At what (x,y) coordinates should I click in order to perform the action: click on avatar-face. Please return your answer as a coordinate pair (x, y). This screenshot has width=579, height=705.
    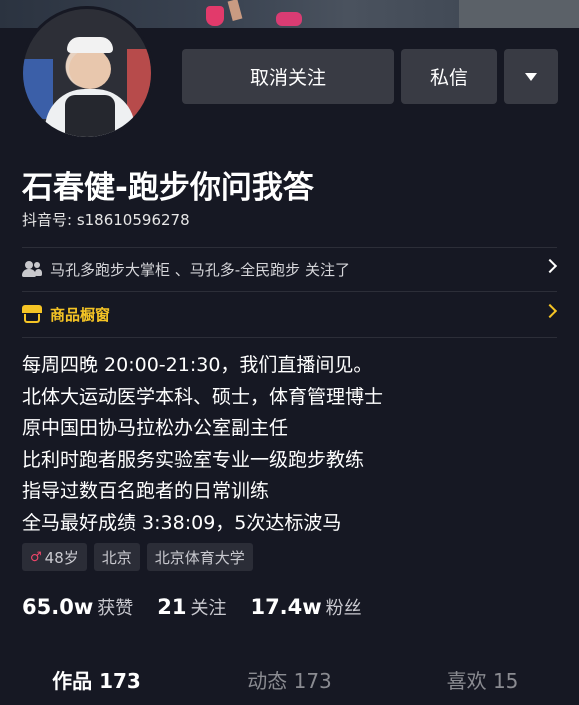
    Looking at the image, I should click on (90, 69).